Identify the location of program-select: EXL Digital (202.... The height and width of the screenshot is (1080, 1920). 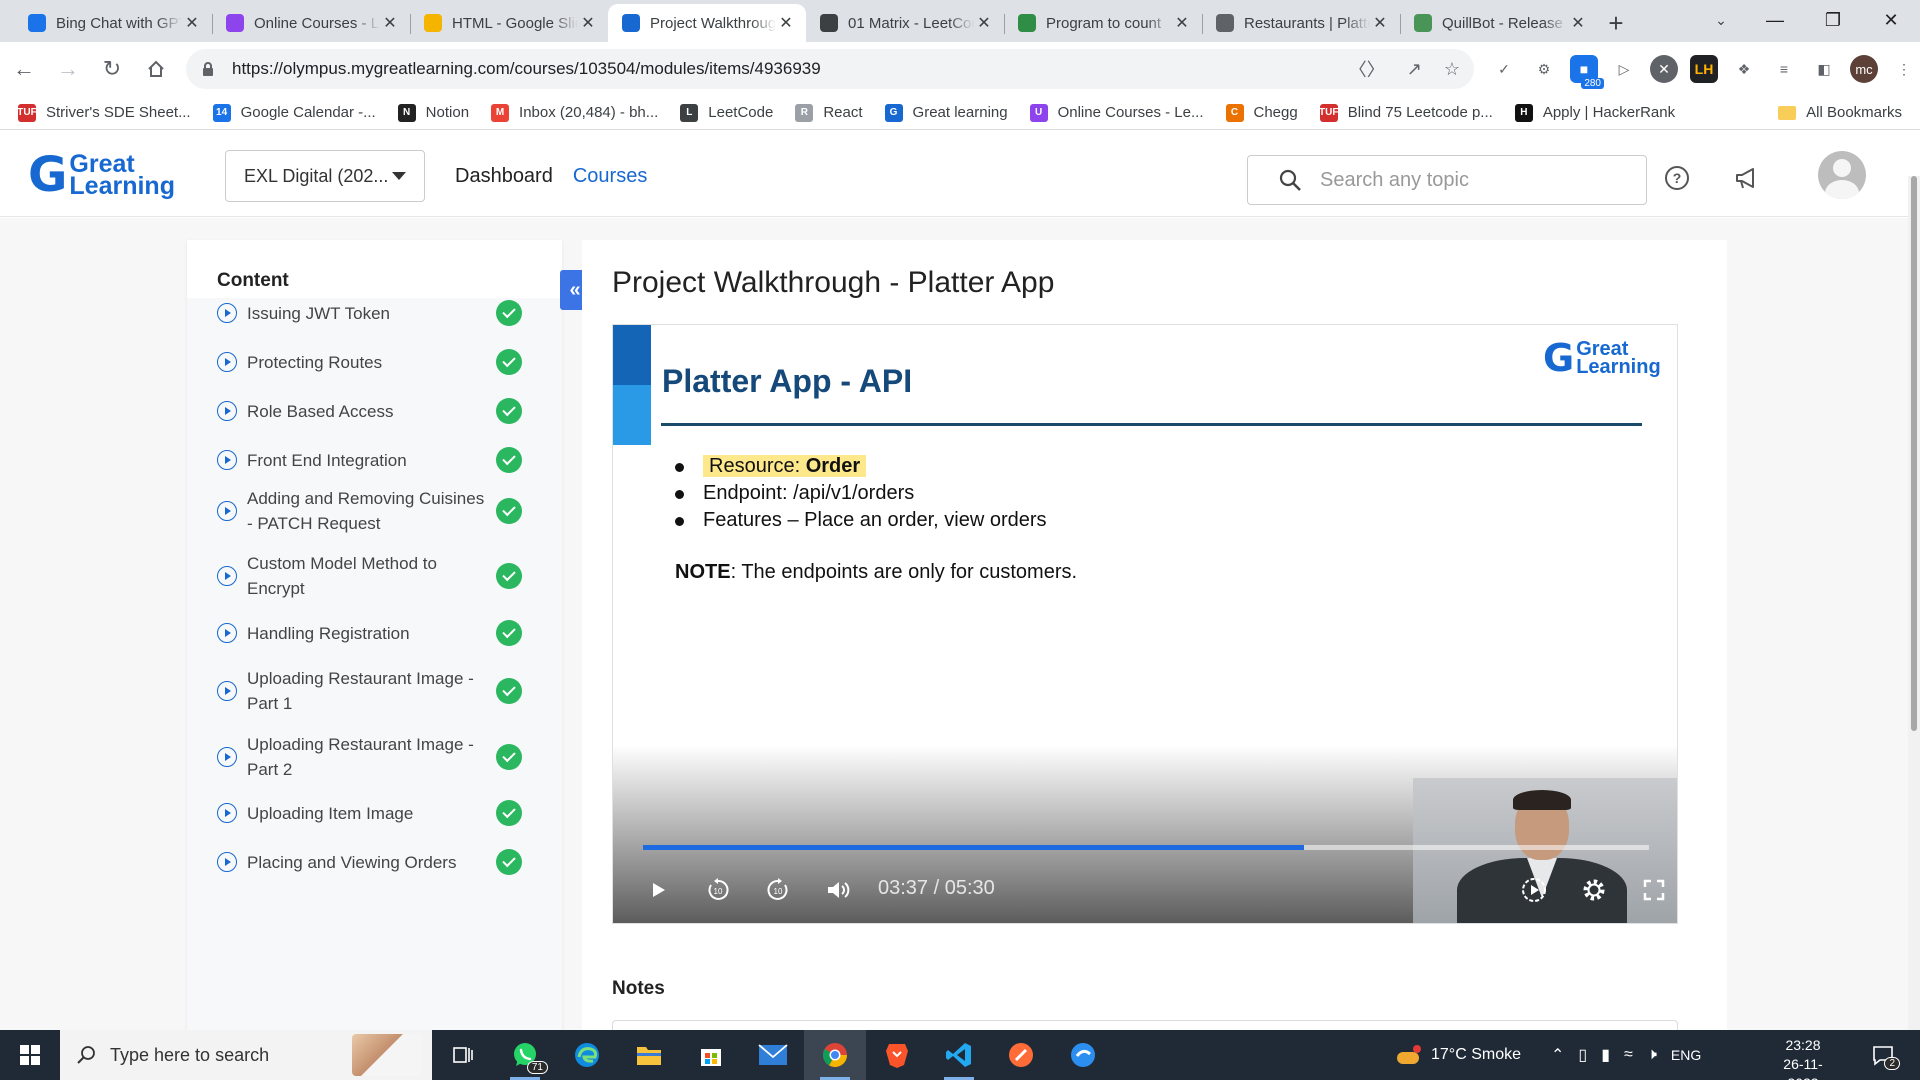
(325, 176).